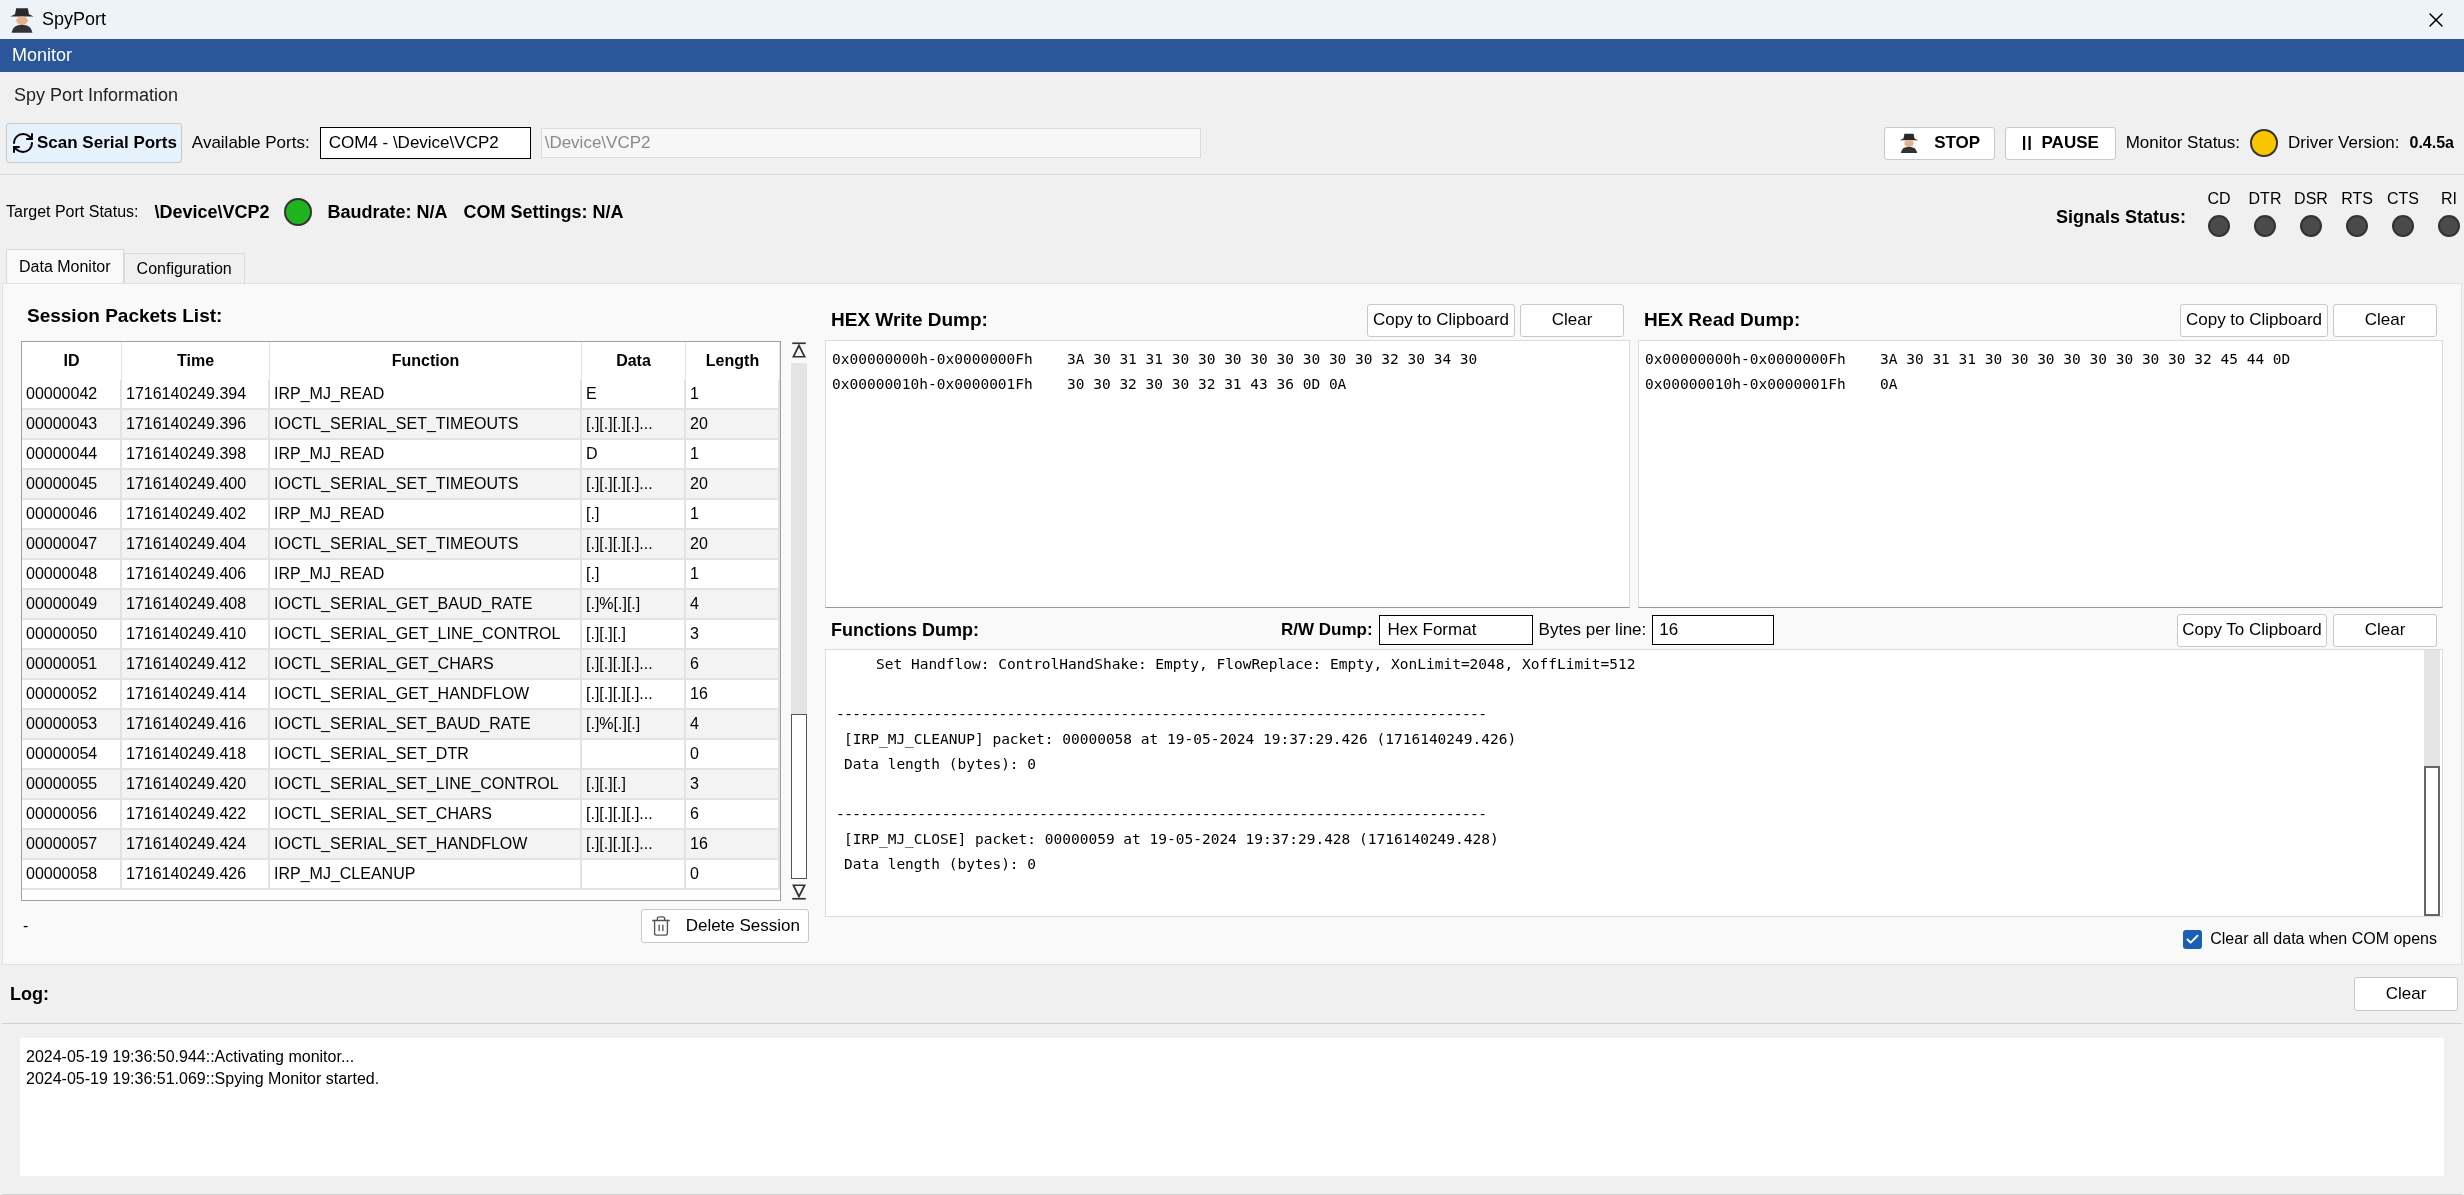  Describe the element at coordinates (403, 603) in the screenshot. I see `function-cell-text: IOCTL_SERIAL_GET_BAUD_RATE` at that location.